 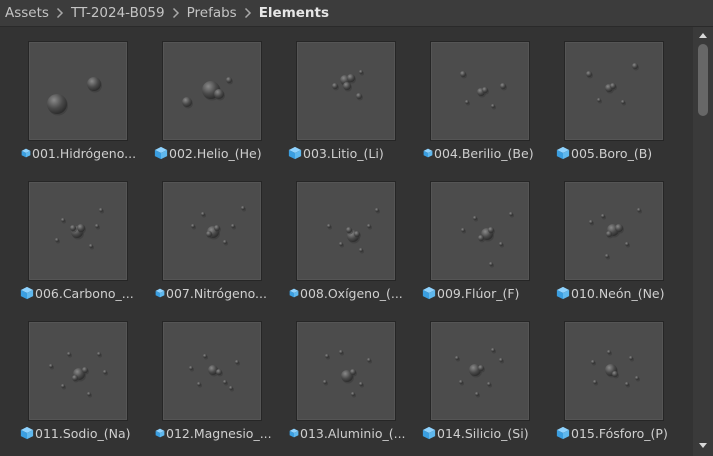 I want to click on asset-name: 010.Neón_(Ne), so click(x=618, y=293).